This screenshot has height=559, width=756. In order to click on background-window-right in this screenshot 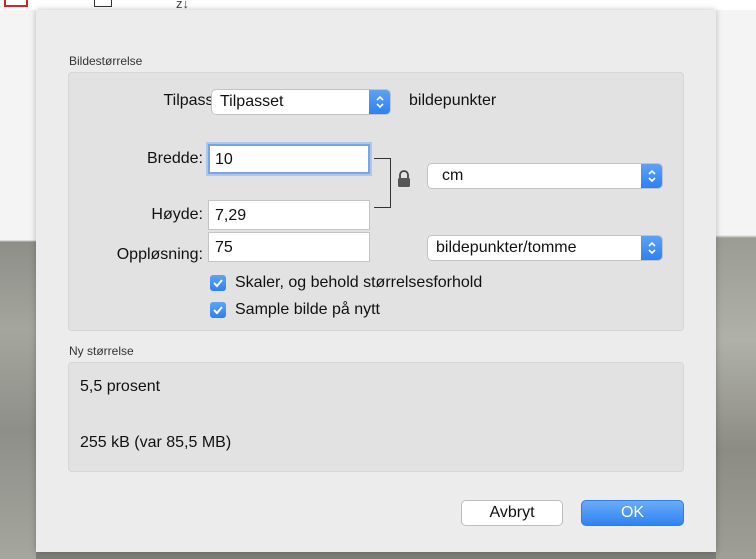, I will do `click(736, 284)`.